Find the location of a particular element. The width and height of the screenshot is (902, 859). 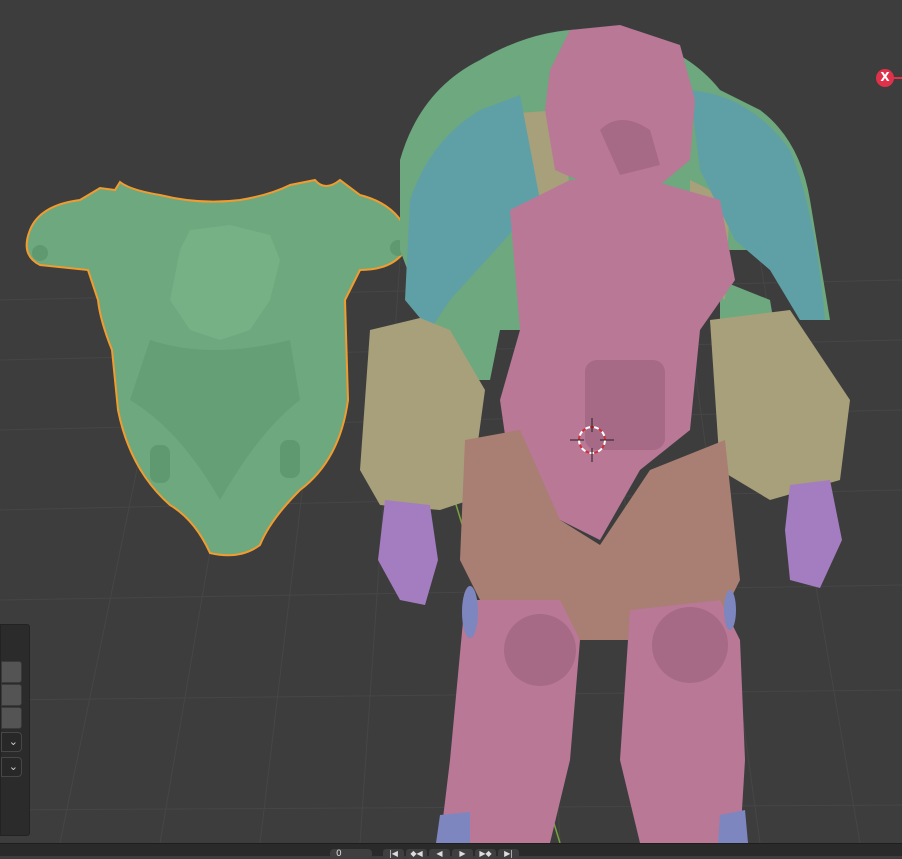

panel-dropdown-1: ⌄ is located at coordinates (11, 742).